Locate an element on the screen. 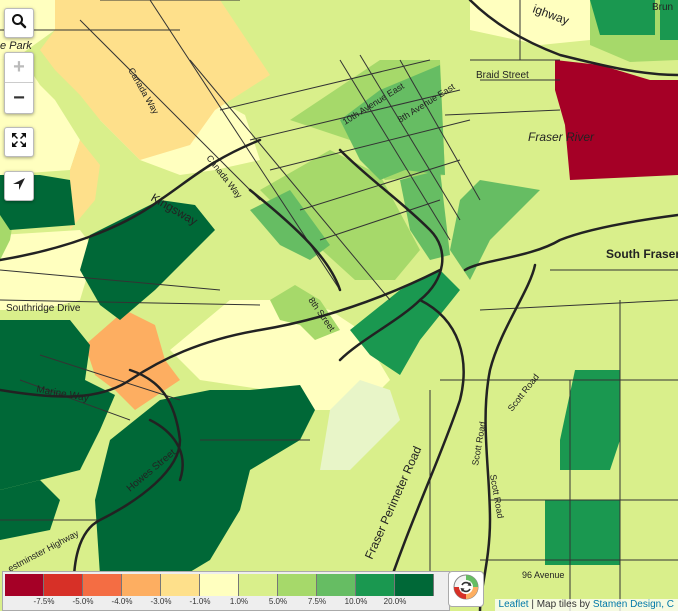  legend-label: 10.0% is located at coordinates (356, 601).